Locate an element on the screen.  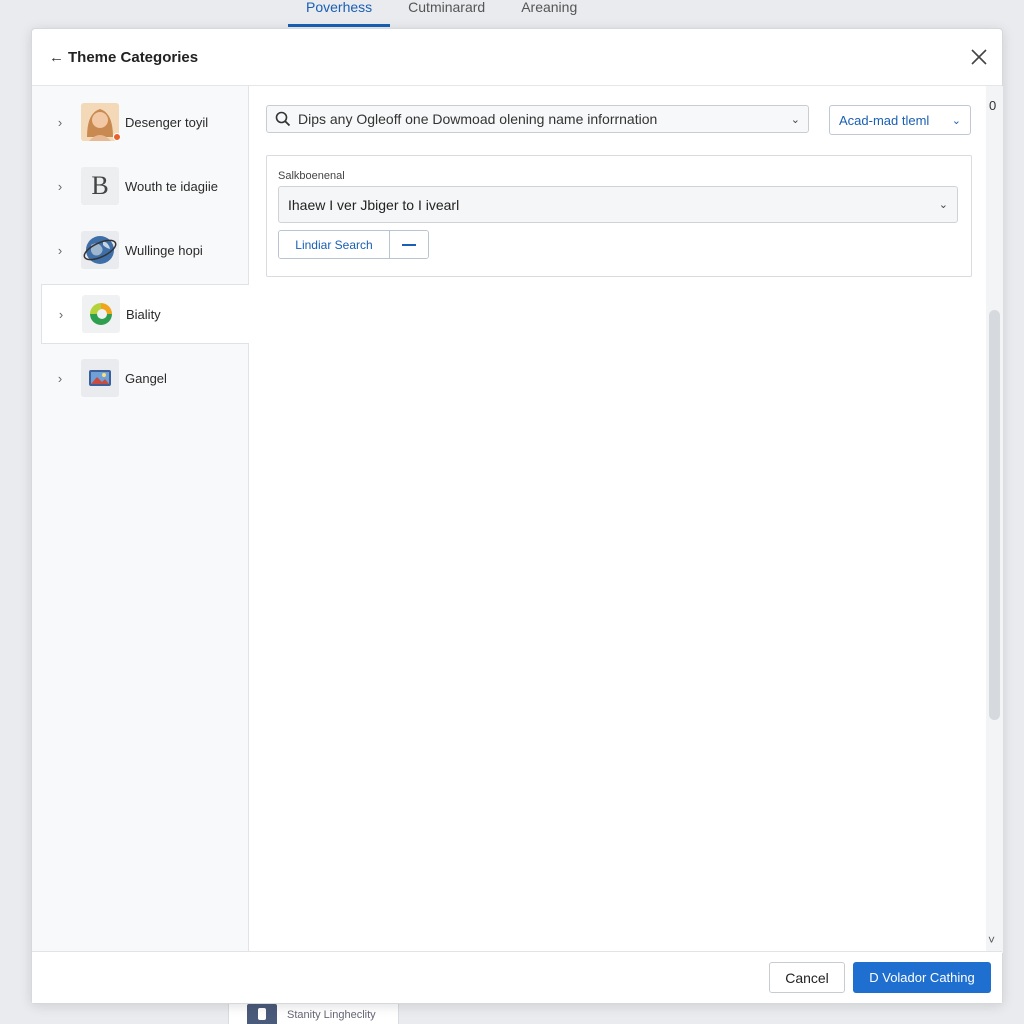
letter-b-icon: B is located at coordinates (100, 186).